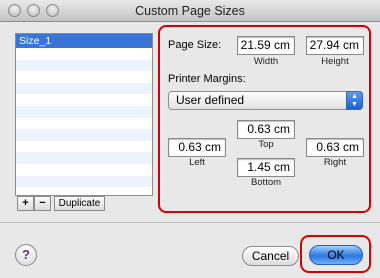 This screenshot has width=380, height=278. Describe the element at coordinates (266, 182) in the screenshot. I see `bottom-label: Bottom` at that location.